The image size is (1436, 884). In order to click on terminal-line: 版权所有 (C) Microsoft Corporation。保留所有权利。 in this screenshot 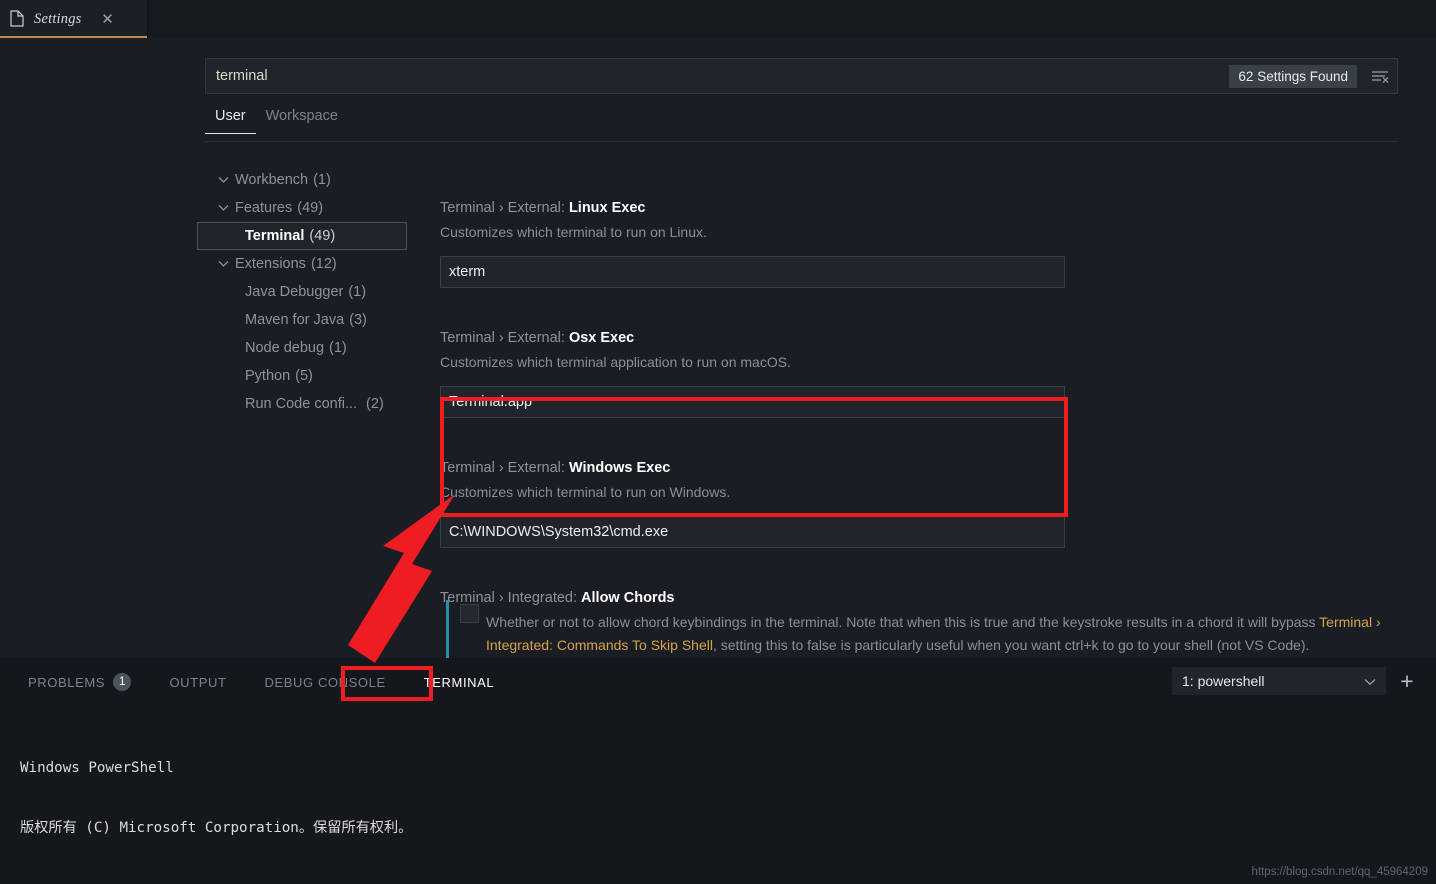, I will do `click(216, 828)`.